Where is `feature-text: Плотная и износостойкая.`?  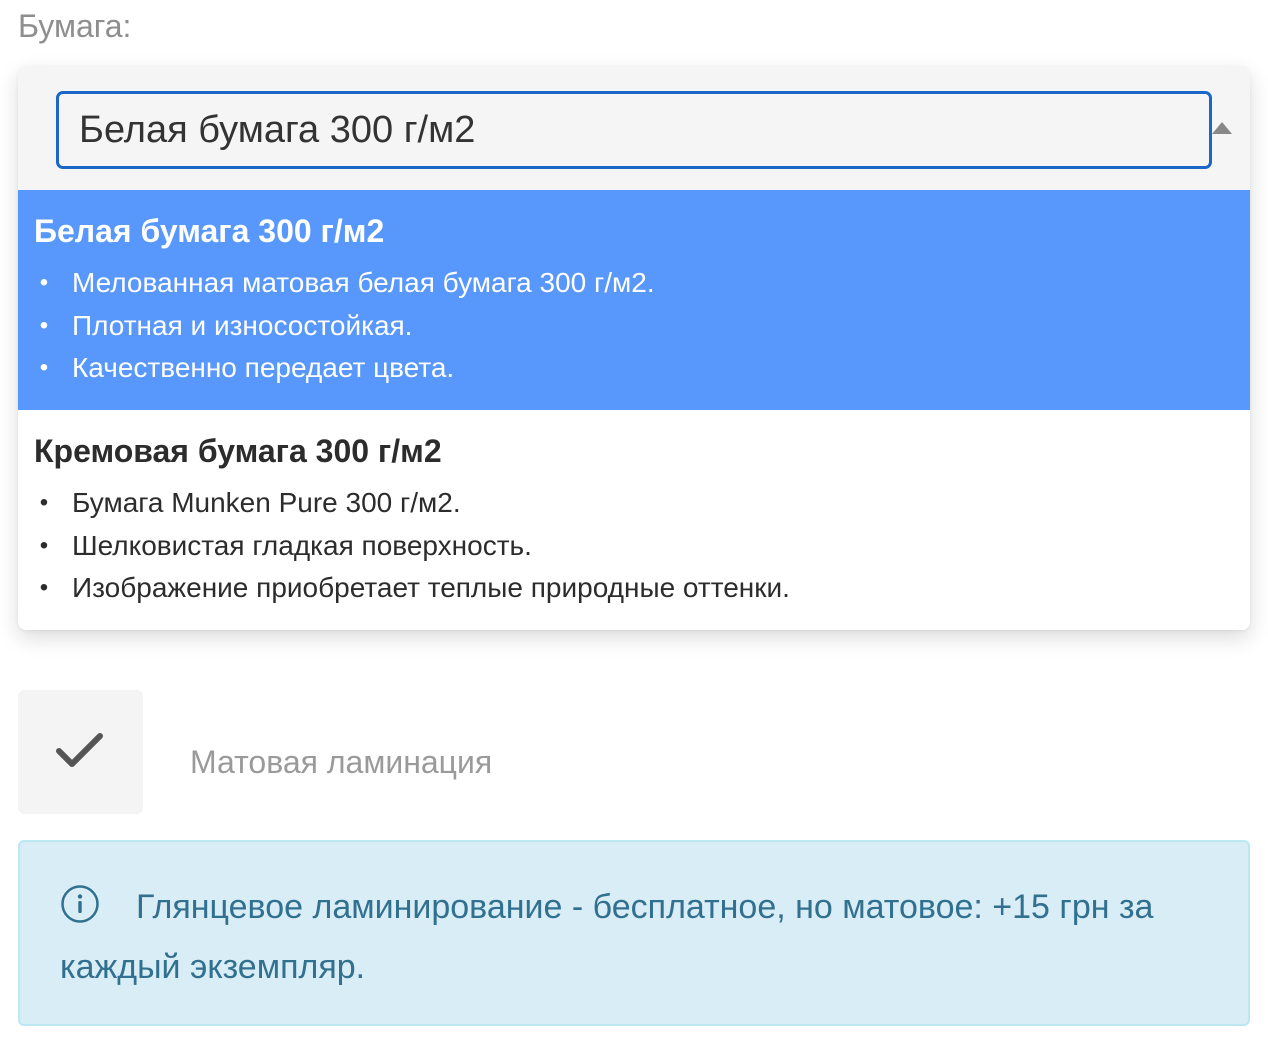
feature-text: Плотная и износостойкая. is located at coordinates (242, 325).